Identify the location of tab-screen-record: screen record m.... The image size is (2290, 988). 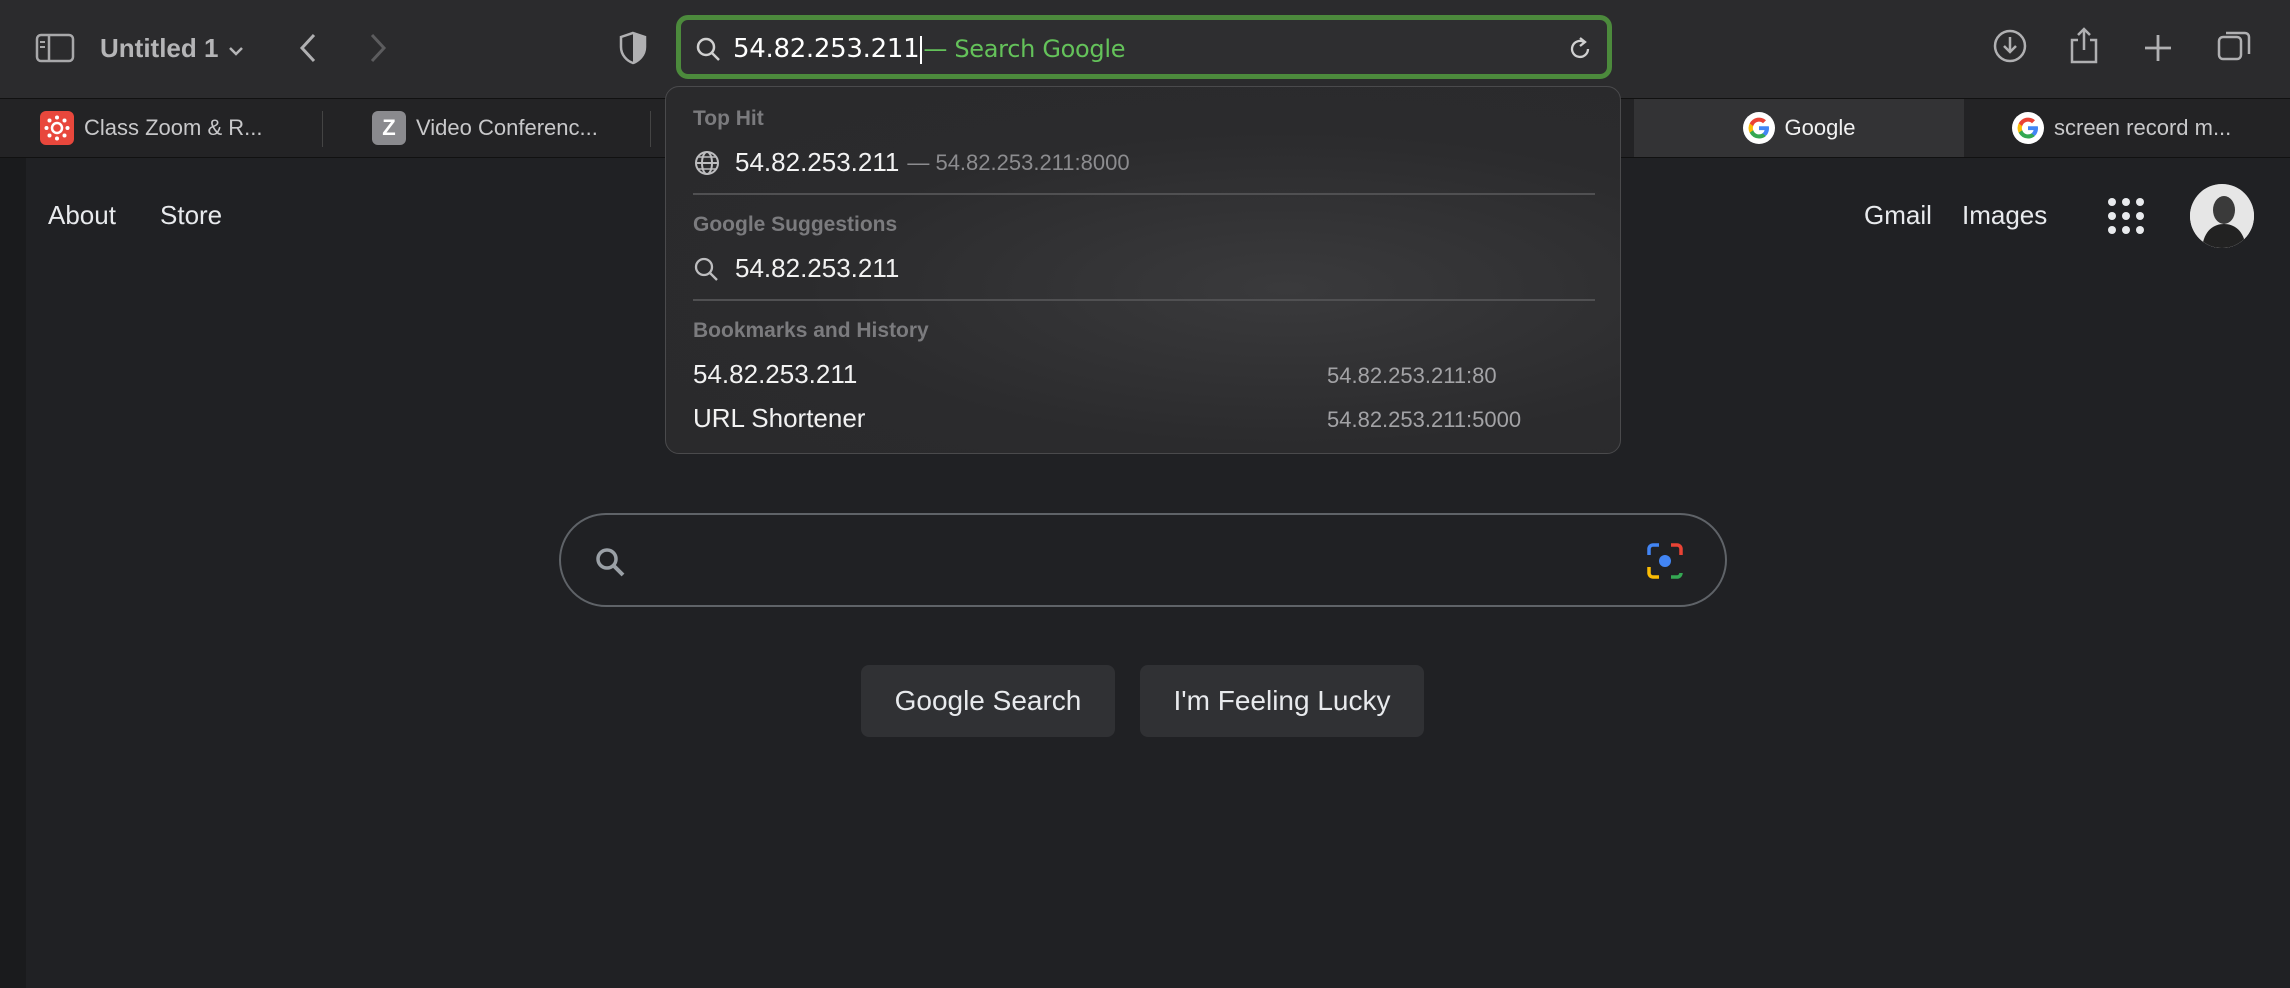
(2147, 128).